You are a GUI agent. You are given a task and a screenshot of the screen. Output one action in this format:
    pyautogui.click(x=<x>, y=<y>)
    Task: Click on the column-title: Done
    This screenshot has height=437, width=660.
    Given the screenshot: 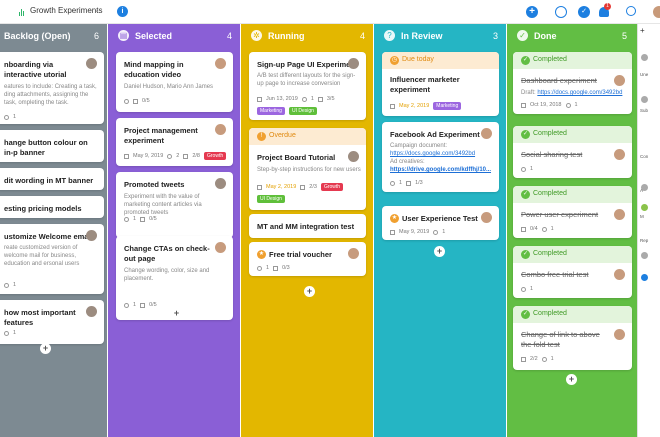 What is the action you would take?
    pyautogui.click(x=545, y=36)
    